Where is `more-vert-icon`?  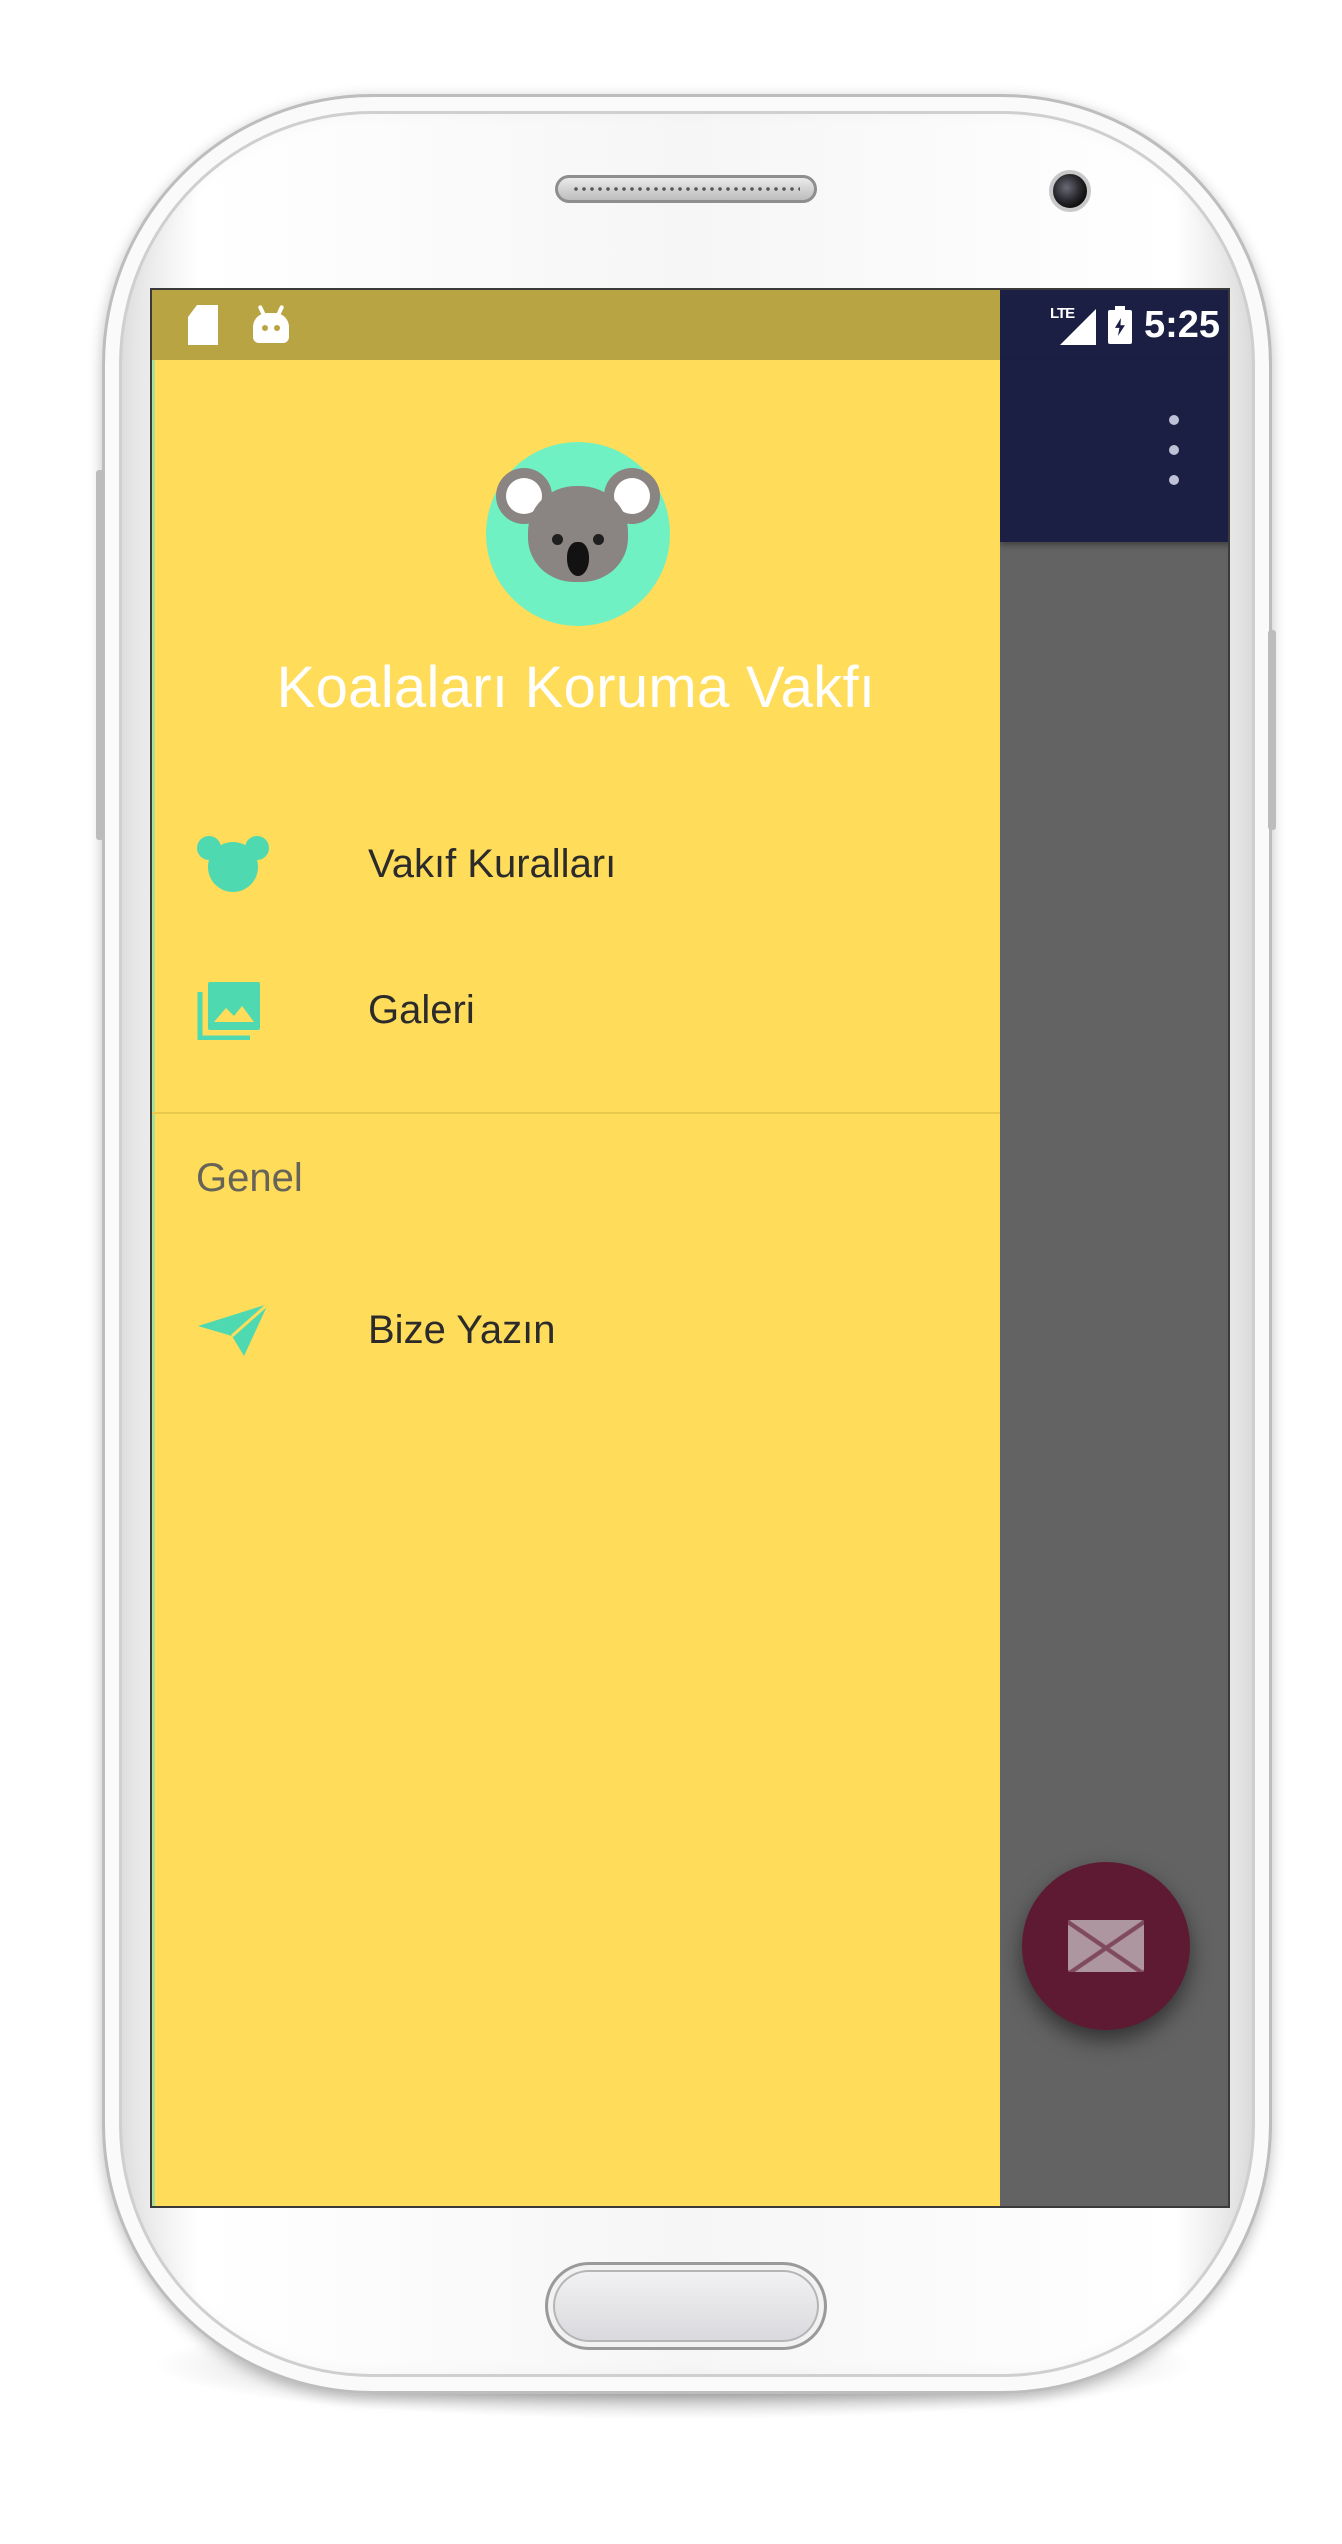 more-vert-icon is located at coordinates (1174, 450).